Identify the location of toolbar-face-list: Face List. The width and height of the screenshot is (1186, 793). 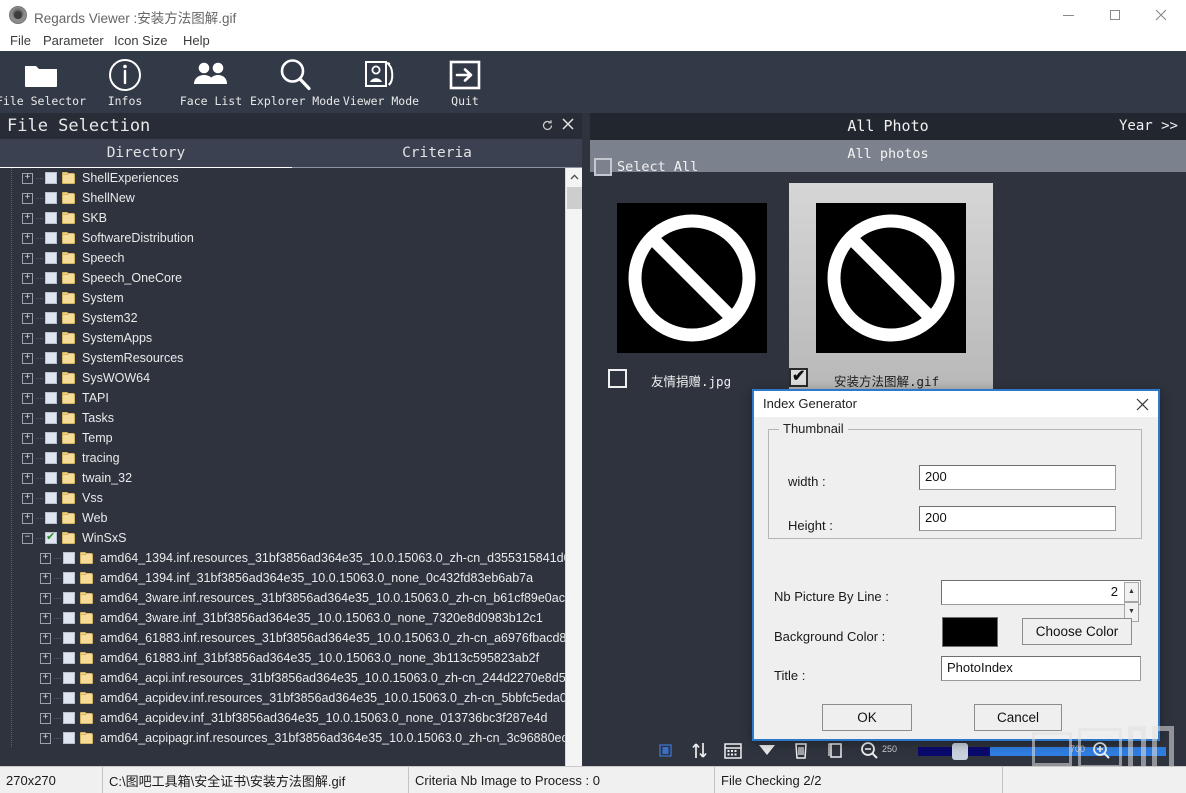
(211, 82).